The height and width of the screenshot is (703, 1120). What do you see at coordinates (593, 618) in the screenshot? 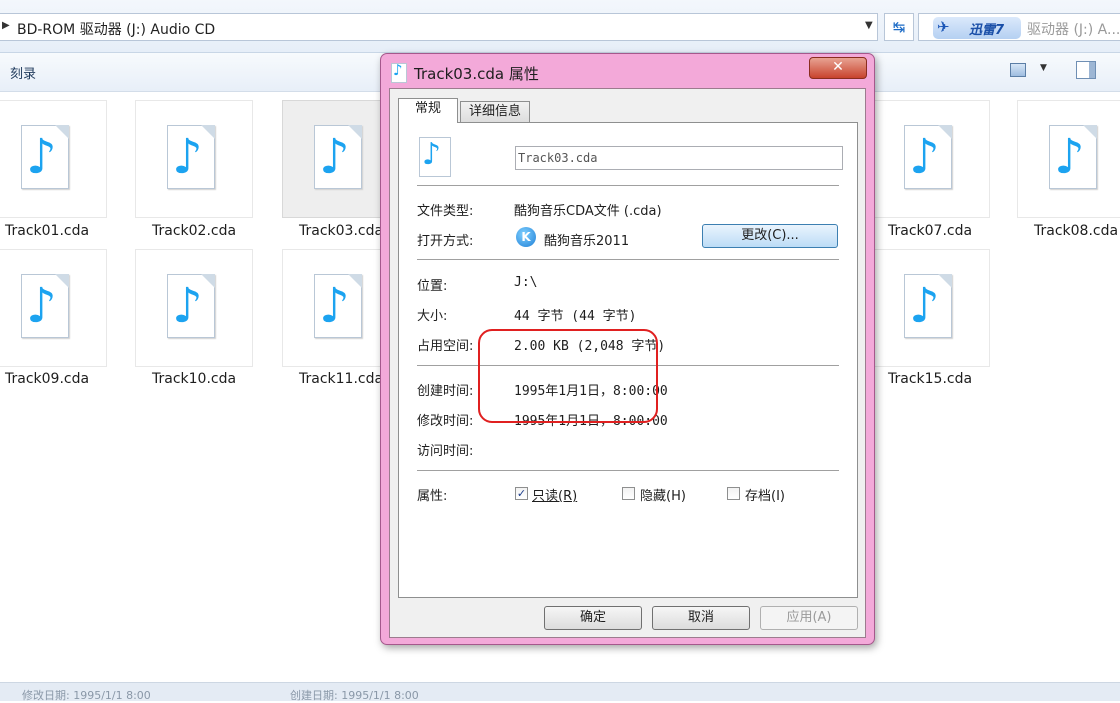
I see `ok-button: 确定` at bounding box center [593, 618].